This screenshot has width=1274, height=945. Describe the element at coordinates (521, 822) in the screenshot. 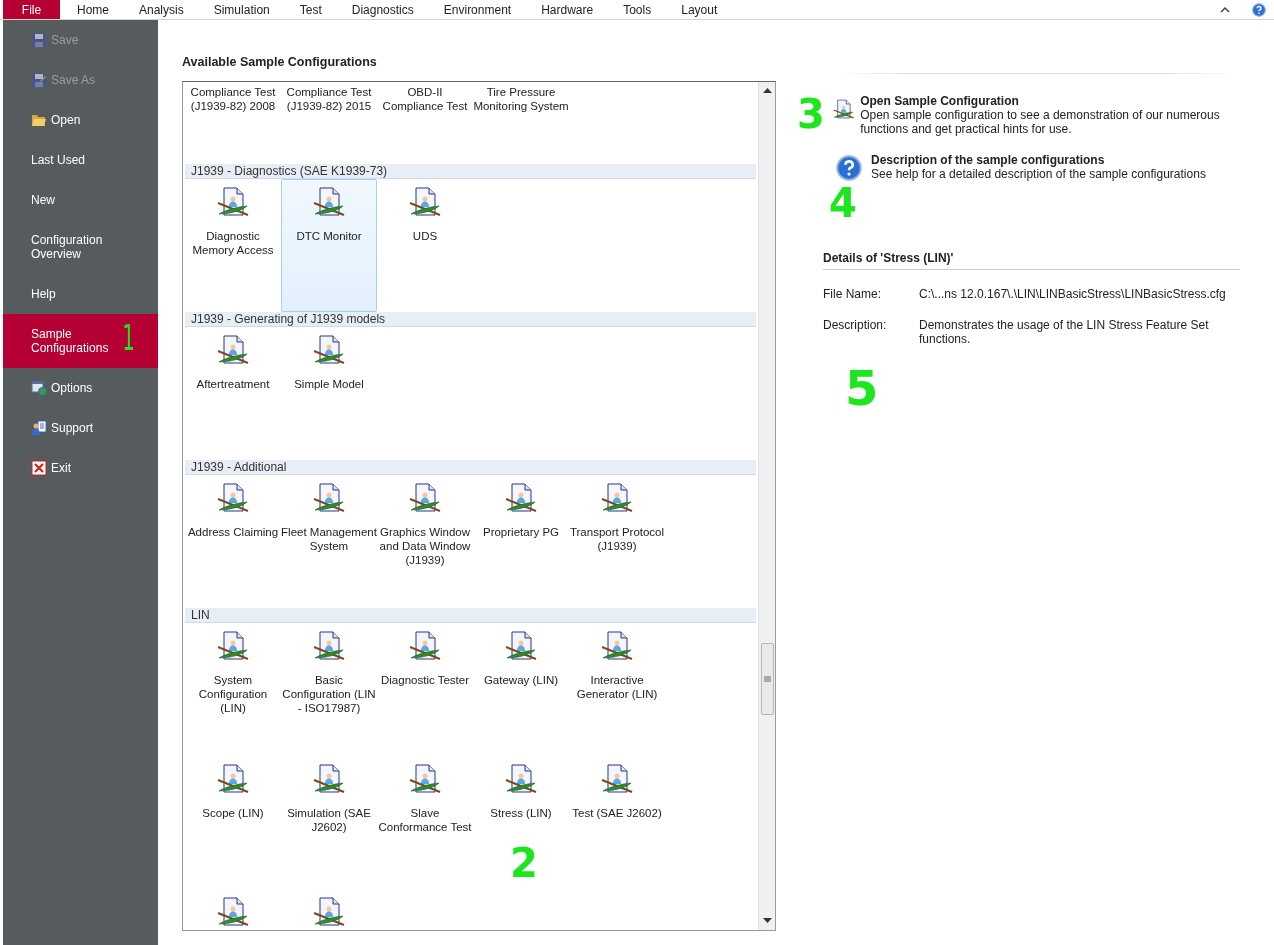

I see `sample-tile: Stress (LIN) 2` at that location.